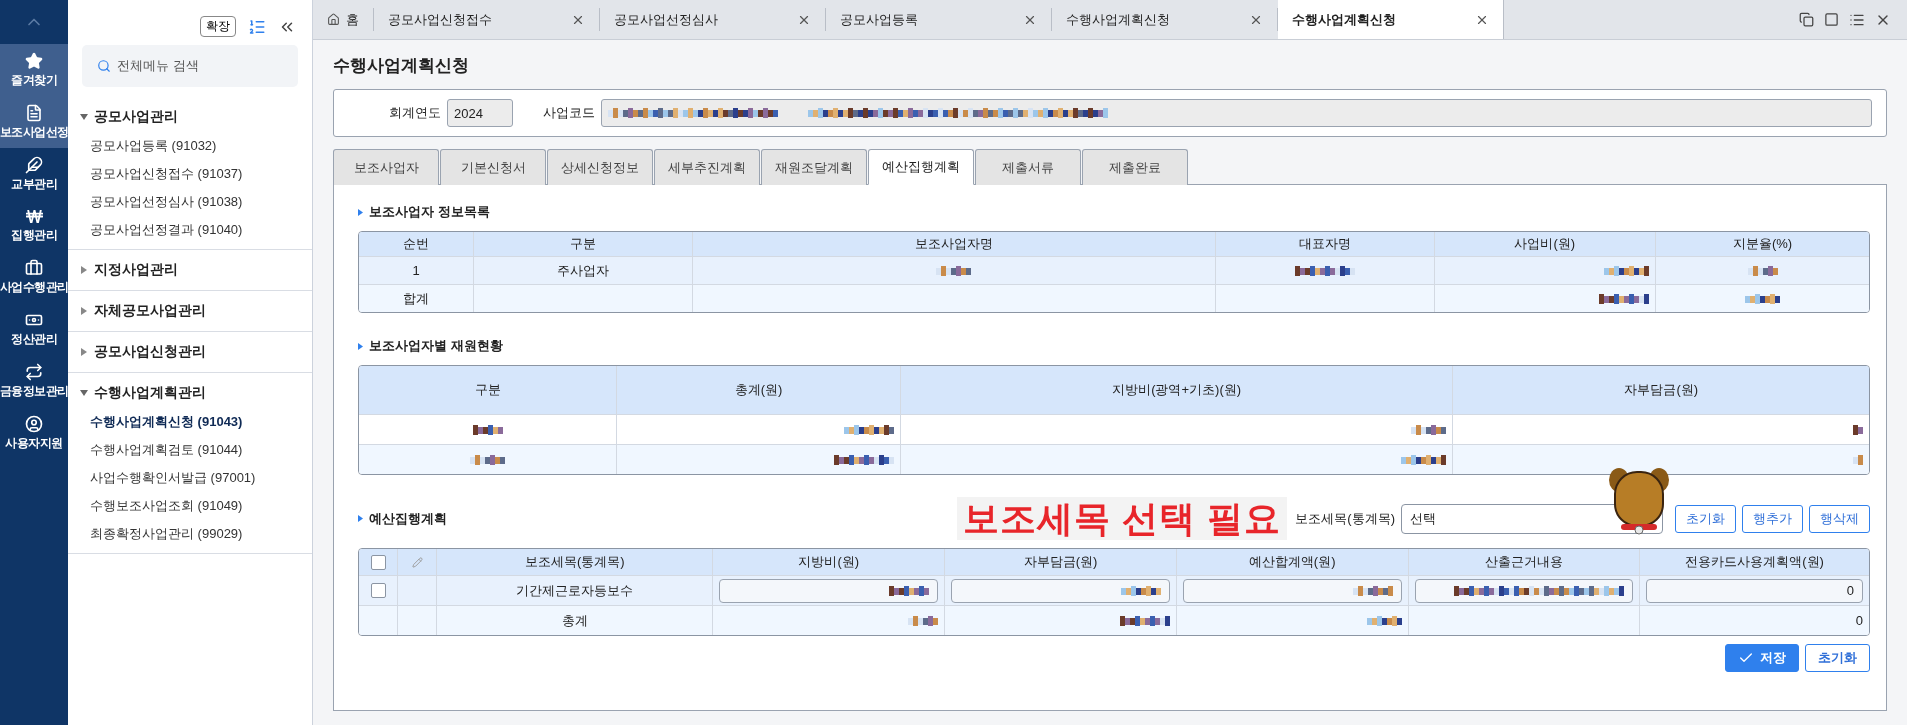  What do you see at coordinates (758, 390) in the screenshot?
I see `column-header: 총계(원)` at bounding box center [758, 390].